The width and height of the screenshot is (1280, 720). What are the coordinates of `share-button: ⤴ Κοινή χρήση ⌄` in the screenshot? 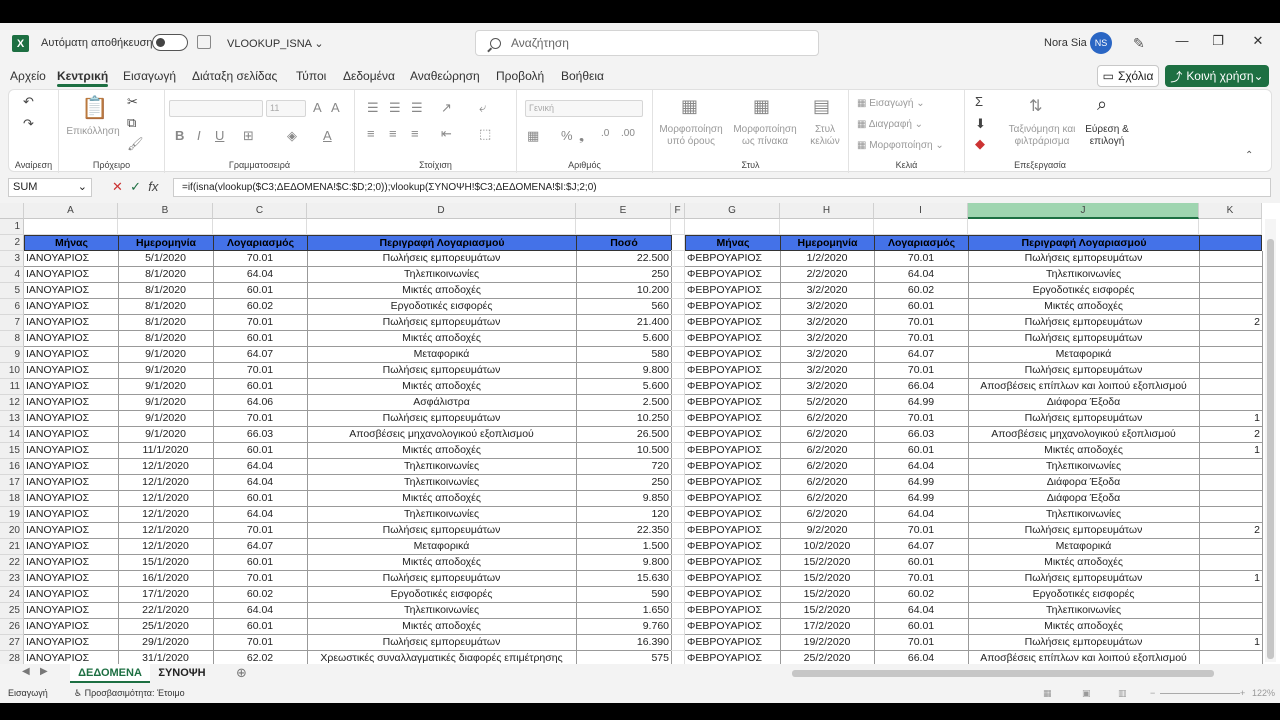 It's located at (1217, 76).